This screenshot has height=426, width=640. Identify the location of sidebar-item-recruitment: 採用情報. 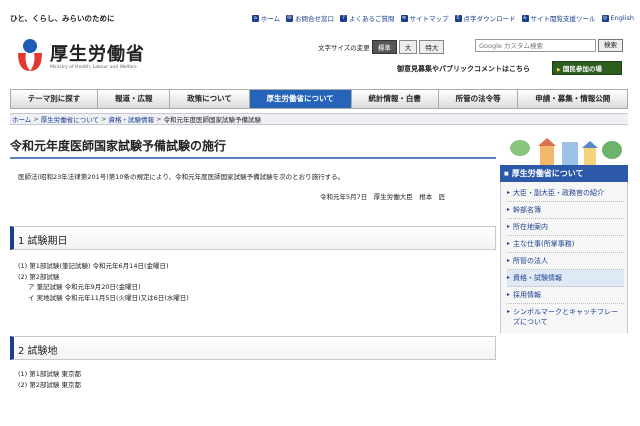
(565, 295).